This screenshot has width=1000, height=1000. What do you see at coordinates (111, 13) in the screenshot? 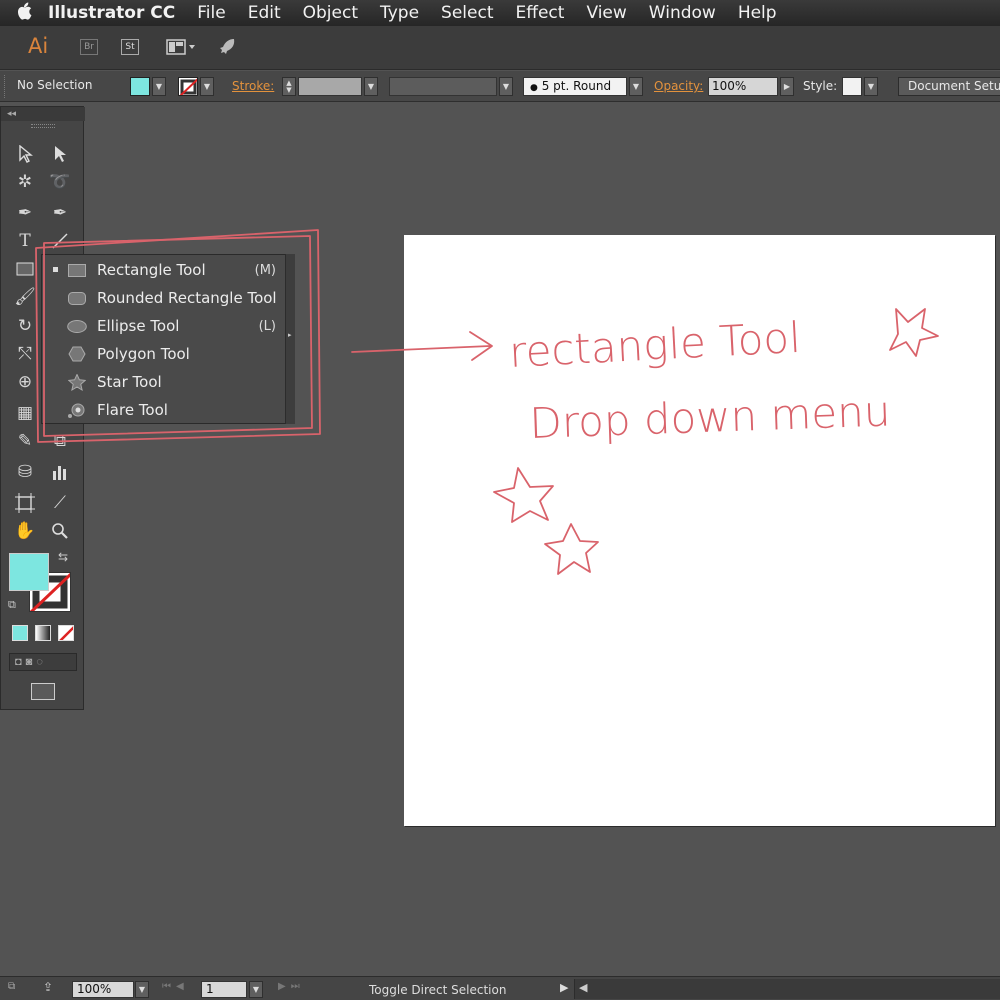
I see `app-name-menu: Illustrator CC` at bounding box center [111, 13].